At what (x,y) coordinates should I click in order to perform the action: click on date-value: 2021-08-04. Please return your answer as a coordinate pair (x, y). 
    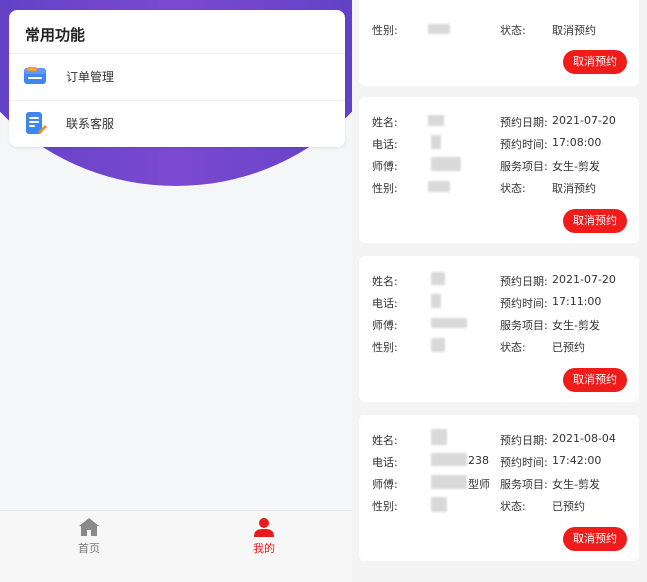
    Looking at the image, I should click on (584, 438).